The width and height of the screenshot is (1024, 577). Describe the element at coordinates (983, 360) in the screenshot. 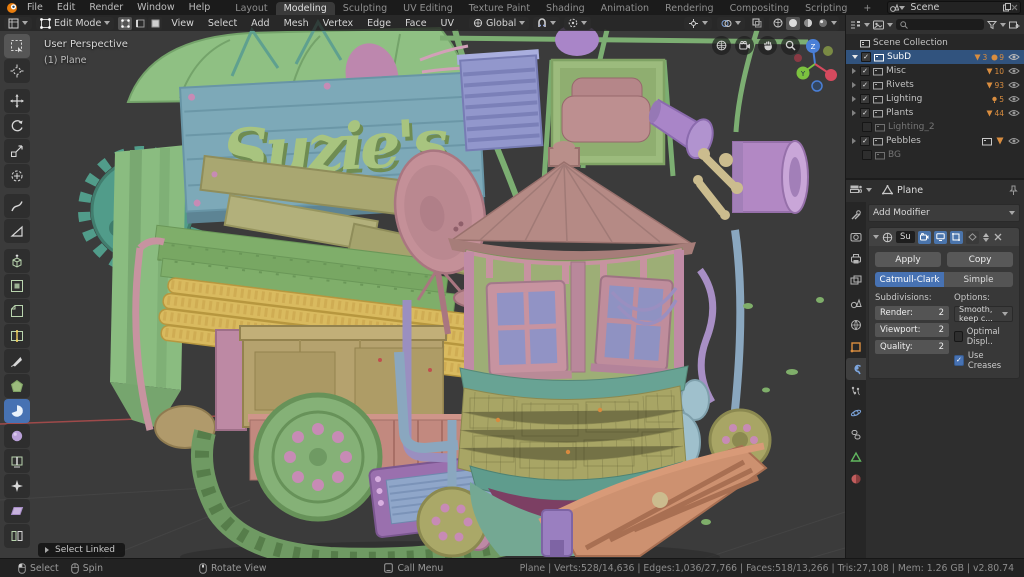

I see `use-creases-checkbox: ✓ Use Creases` at that location.